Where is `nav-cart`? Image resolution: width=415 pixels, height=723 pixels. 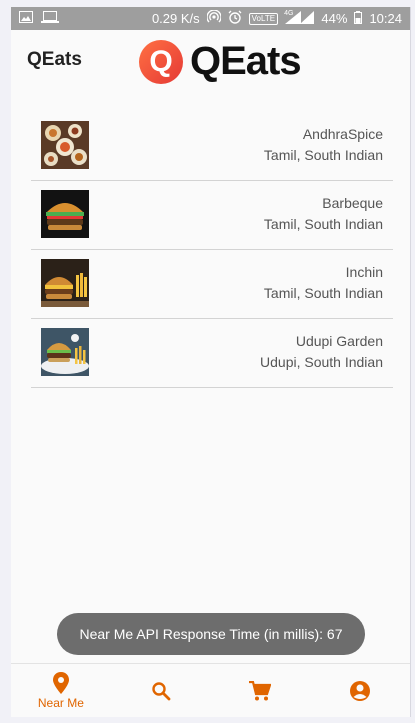
nav-cart is located at coordinates (261, 690).